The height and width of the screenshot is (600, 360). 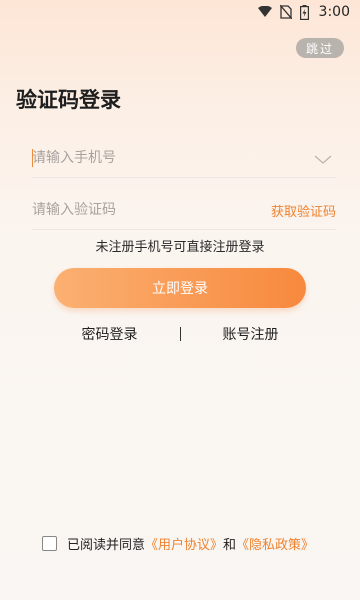 What do you see at coordinates (230, 545) in the screenshot?
I see `agreement-and: 和` at bounding box center [230, 545].